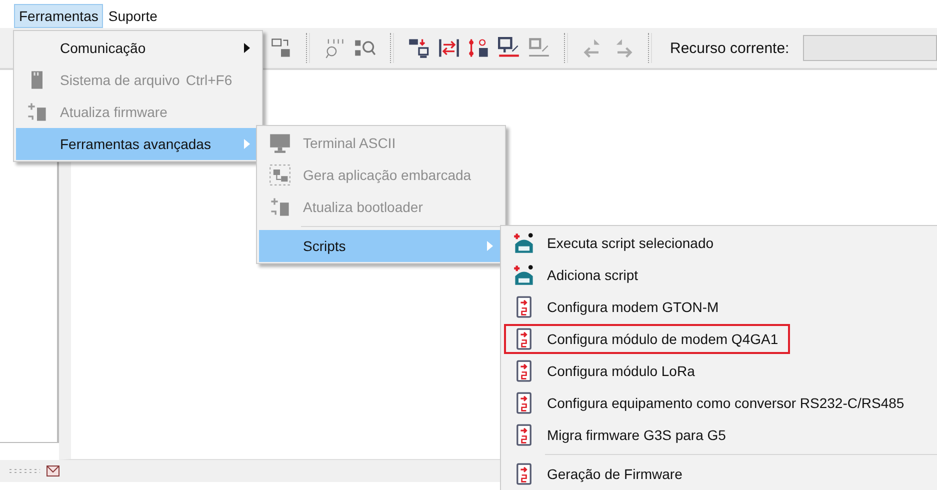 The image size is (937, 490). I want to click on menu-item-label: Configura módulo de modem Q4GA1, so click(662, 339).